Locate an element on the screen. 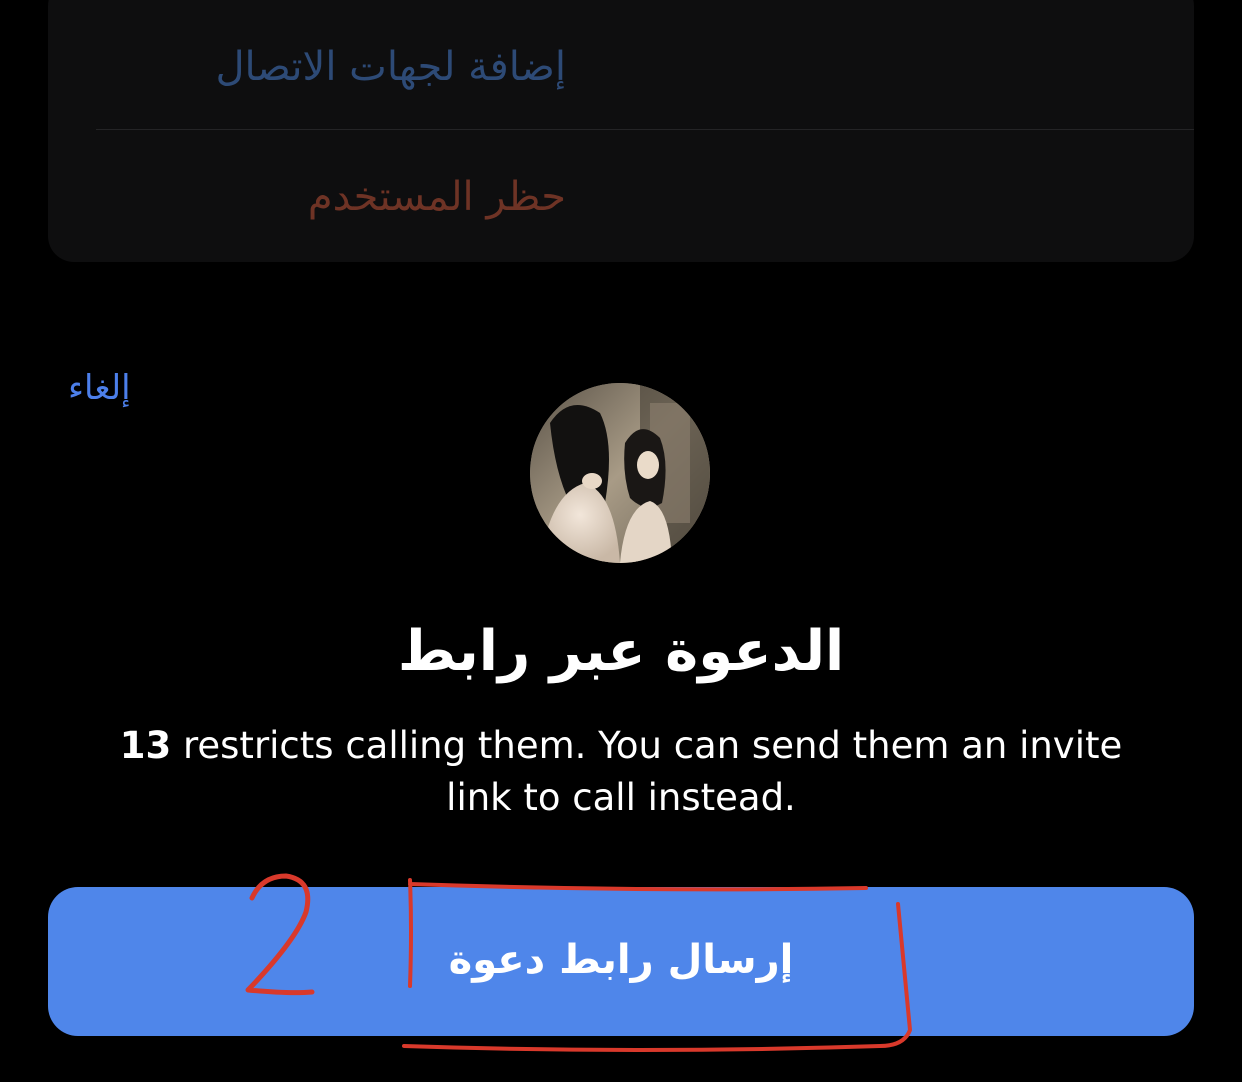  restricted-user-name: 13 is located at coordinates (145, 745).